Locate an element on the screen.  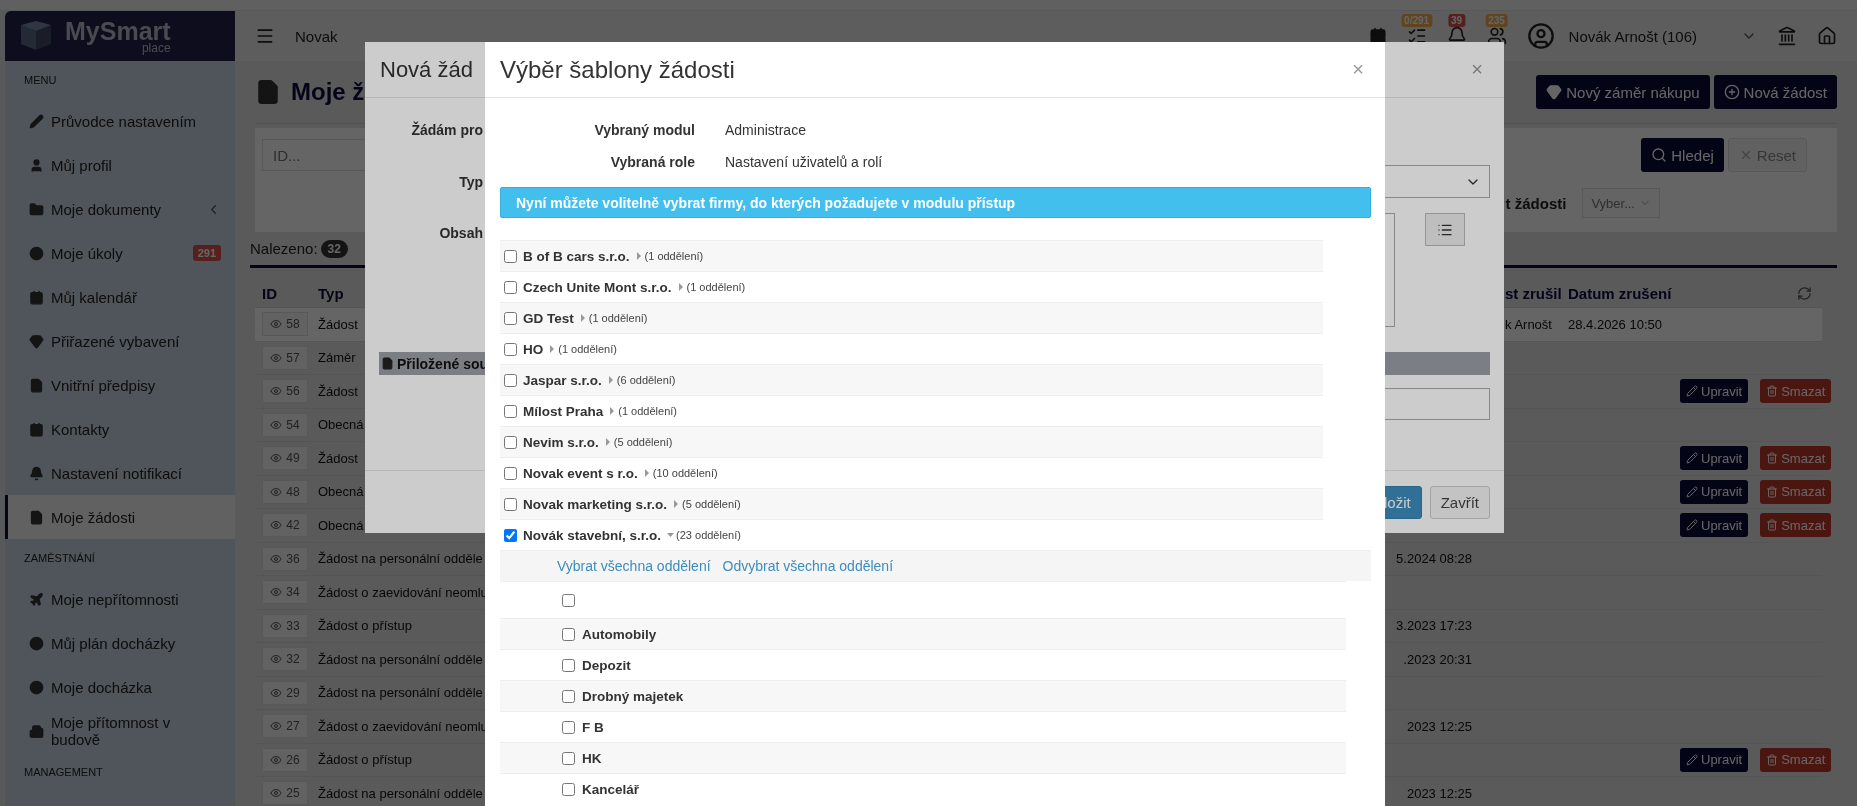
field-label: Žádám pro is located at coordinates (446, 130).